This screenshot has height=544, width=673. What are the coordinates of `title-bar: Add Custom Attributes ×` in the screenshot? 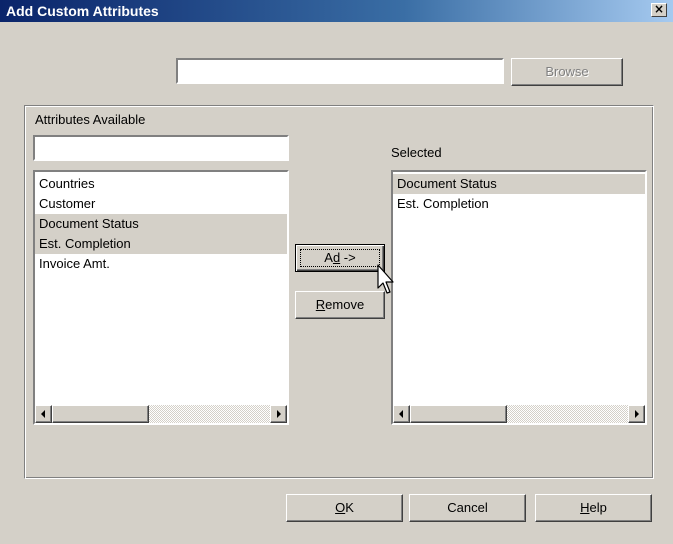 It's located at (336, 11).